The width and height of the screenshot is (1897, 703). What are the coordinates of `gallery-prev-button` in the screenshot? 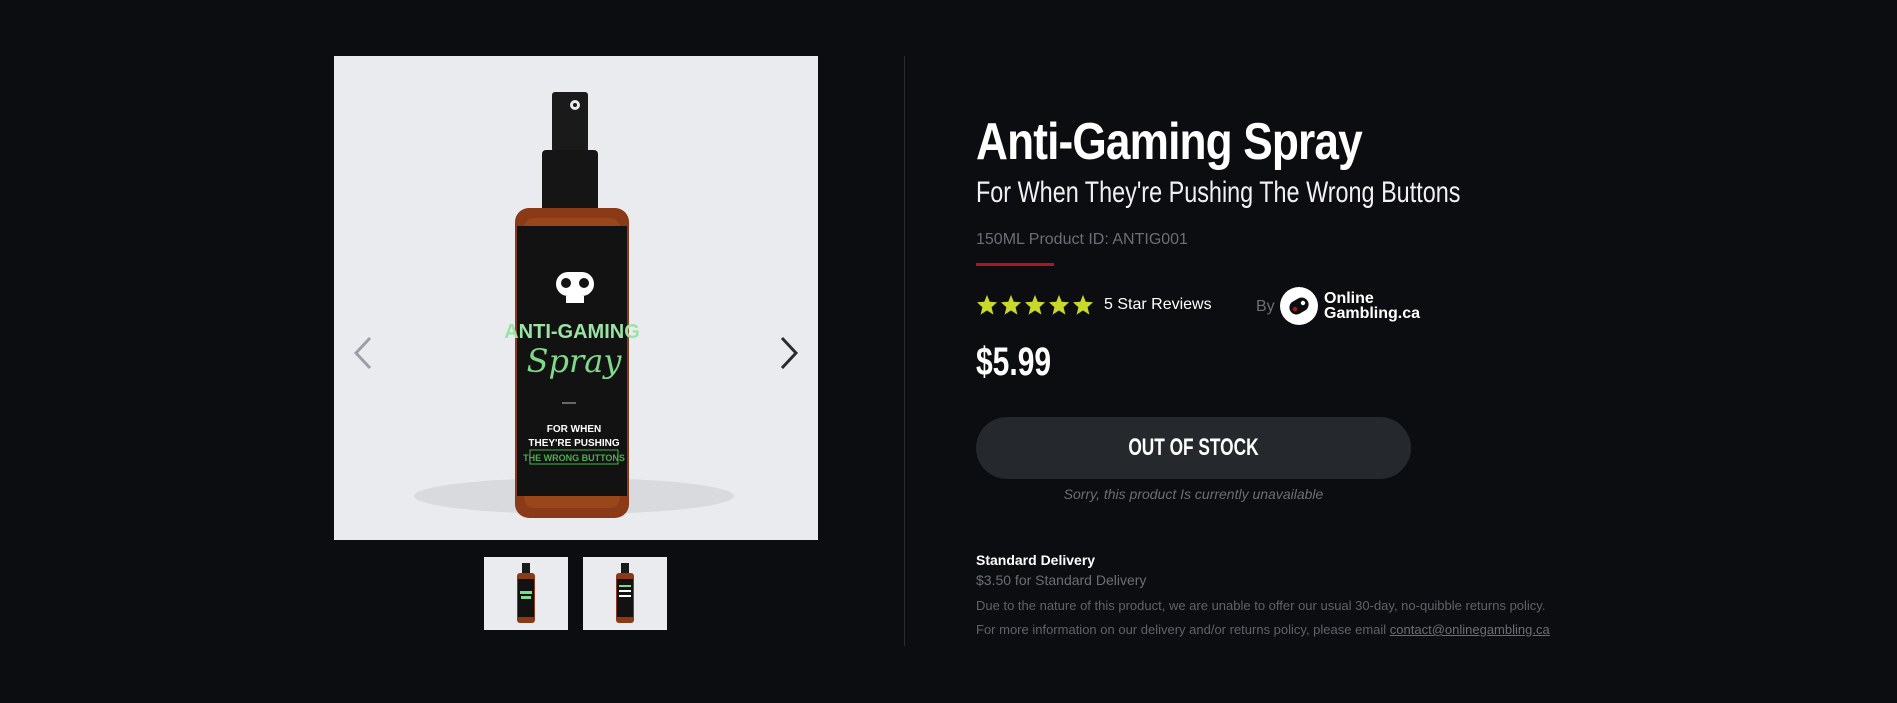 It's located at (364, 353).